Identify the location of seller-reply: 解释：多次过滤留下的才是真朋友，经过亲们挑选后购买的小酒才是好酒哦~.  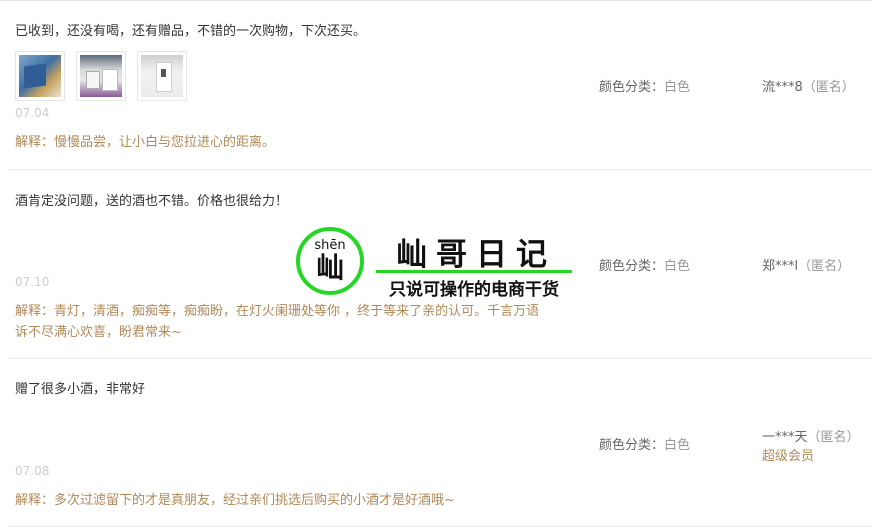
(235, 500).